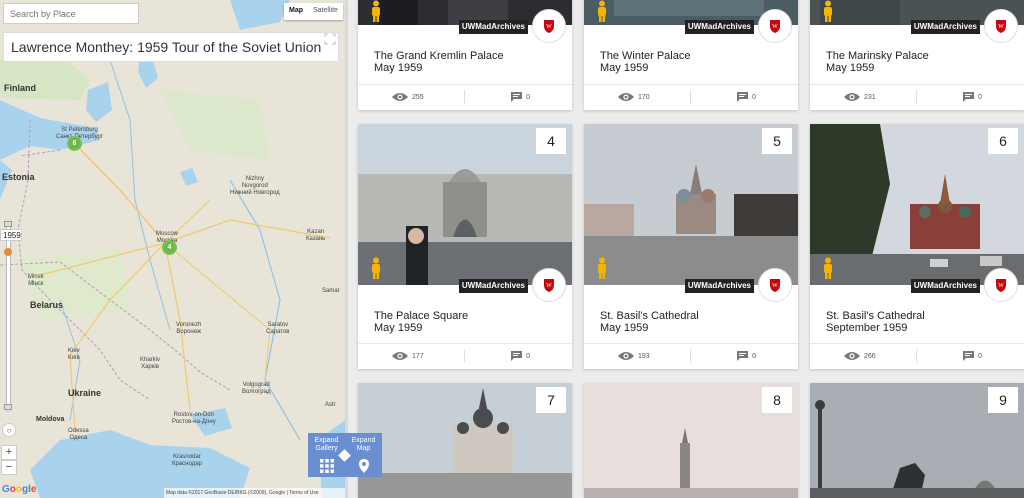  Describe the element at coordinates (917, 355) in the screenshot. I see `card-stats: 266 0` at that location.